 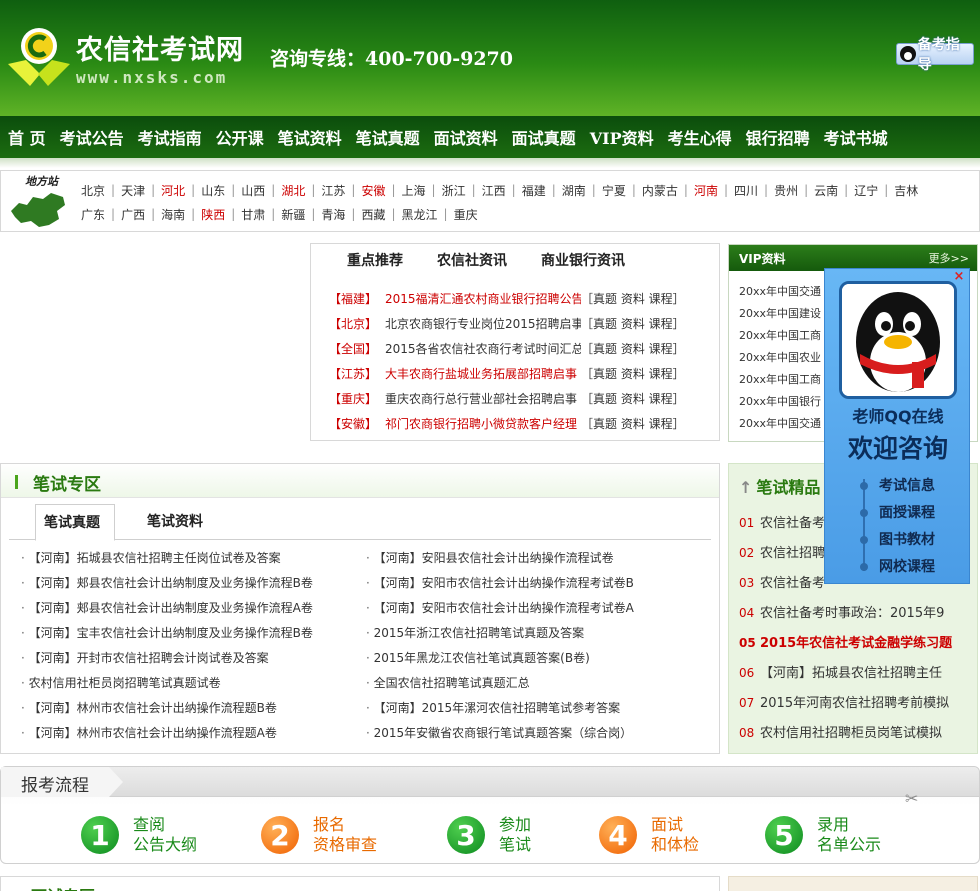 I want to click on nav-interview-materials: 面试资料, so click(x=466, y=137).